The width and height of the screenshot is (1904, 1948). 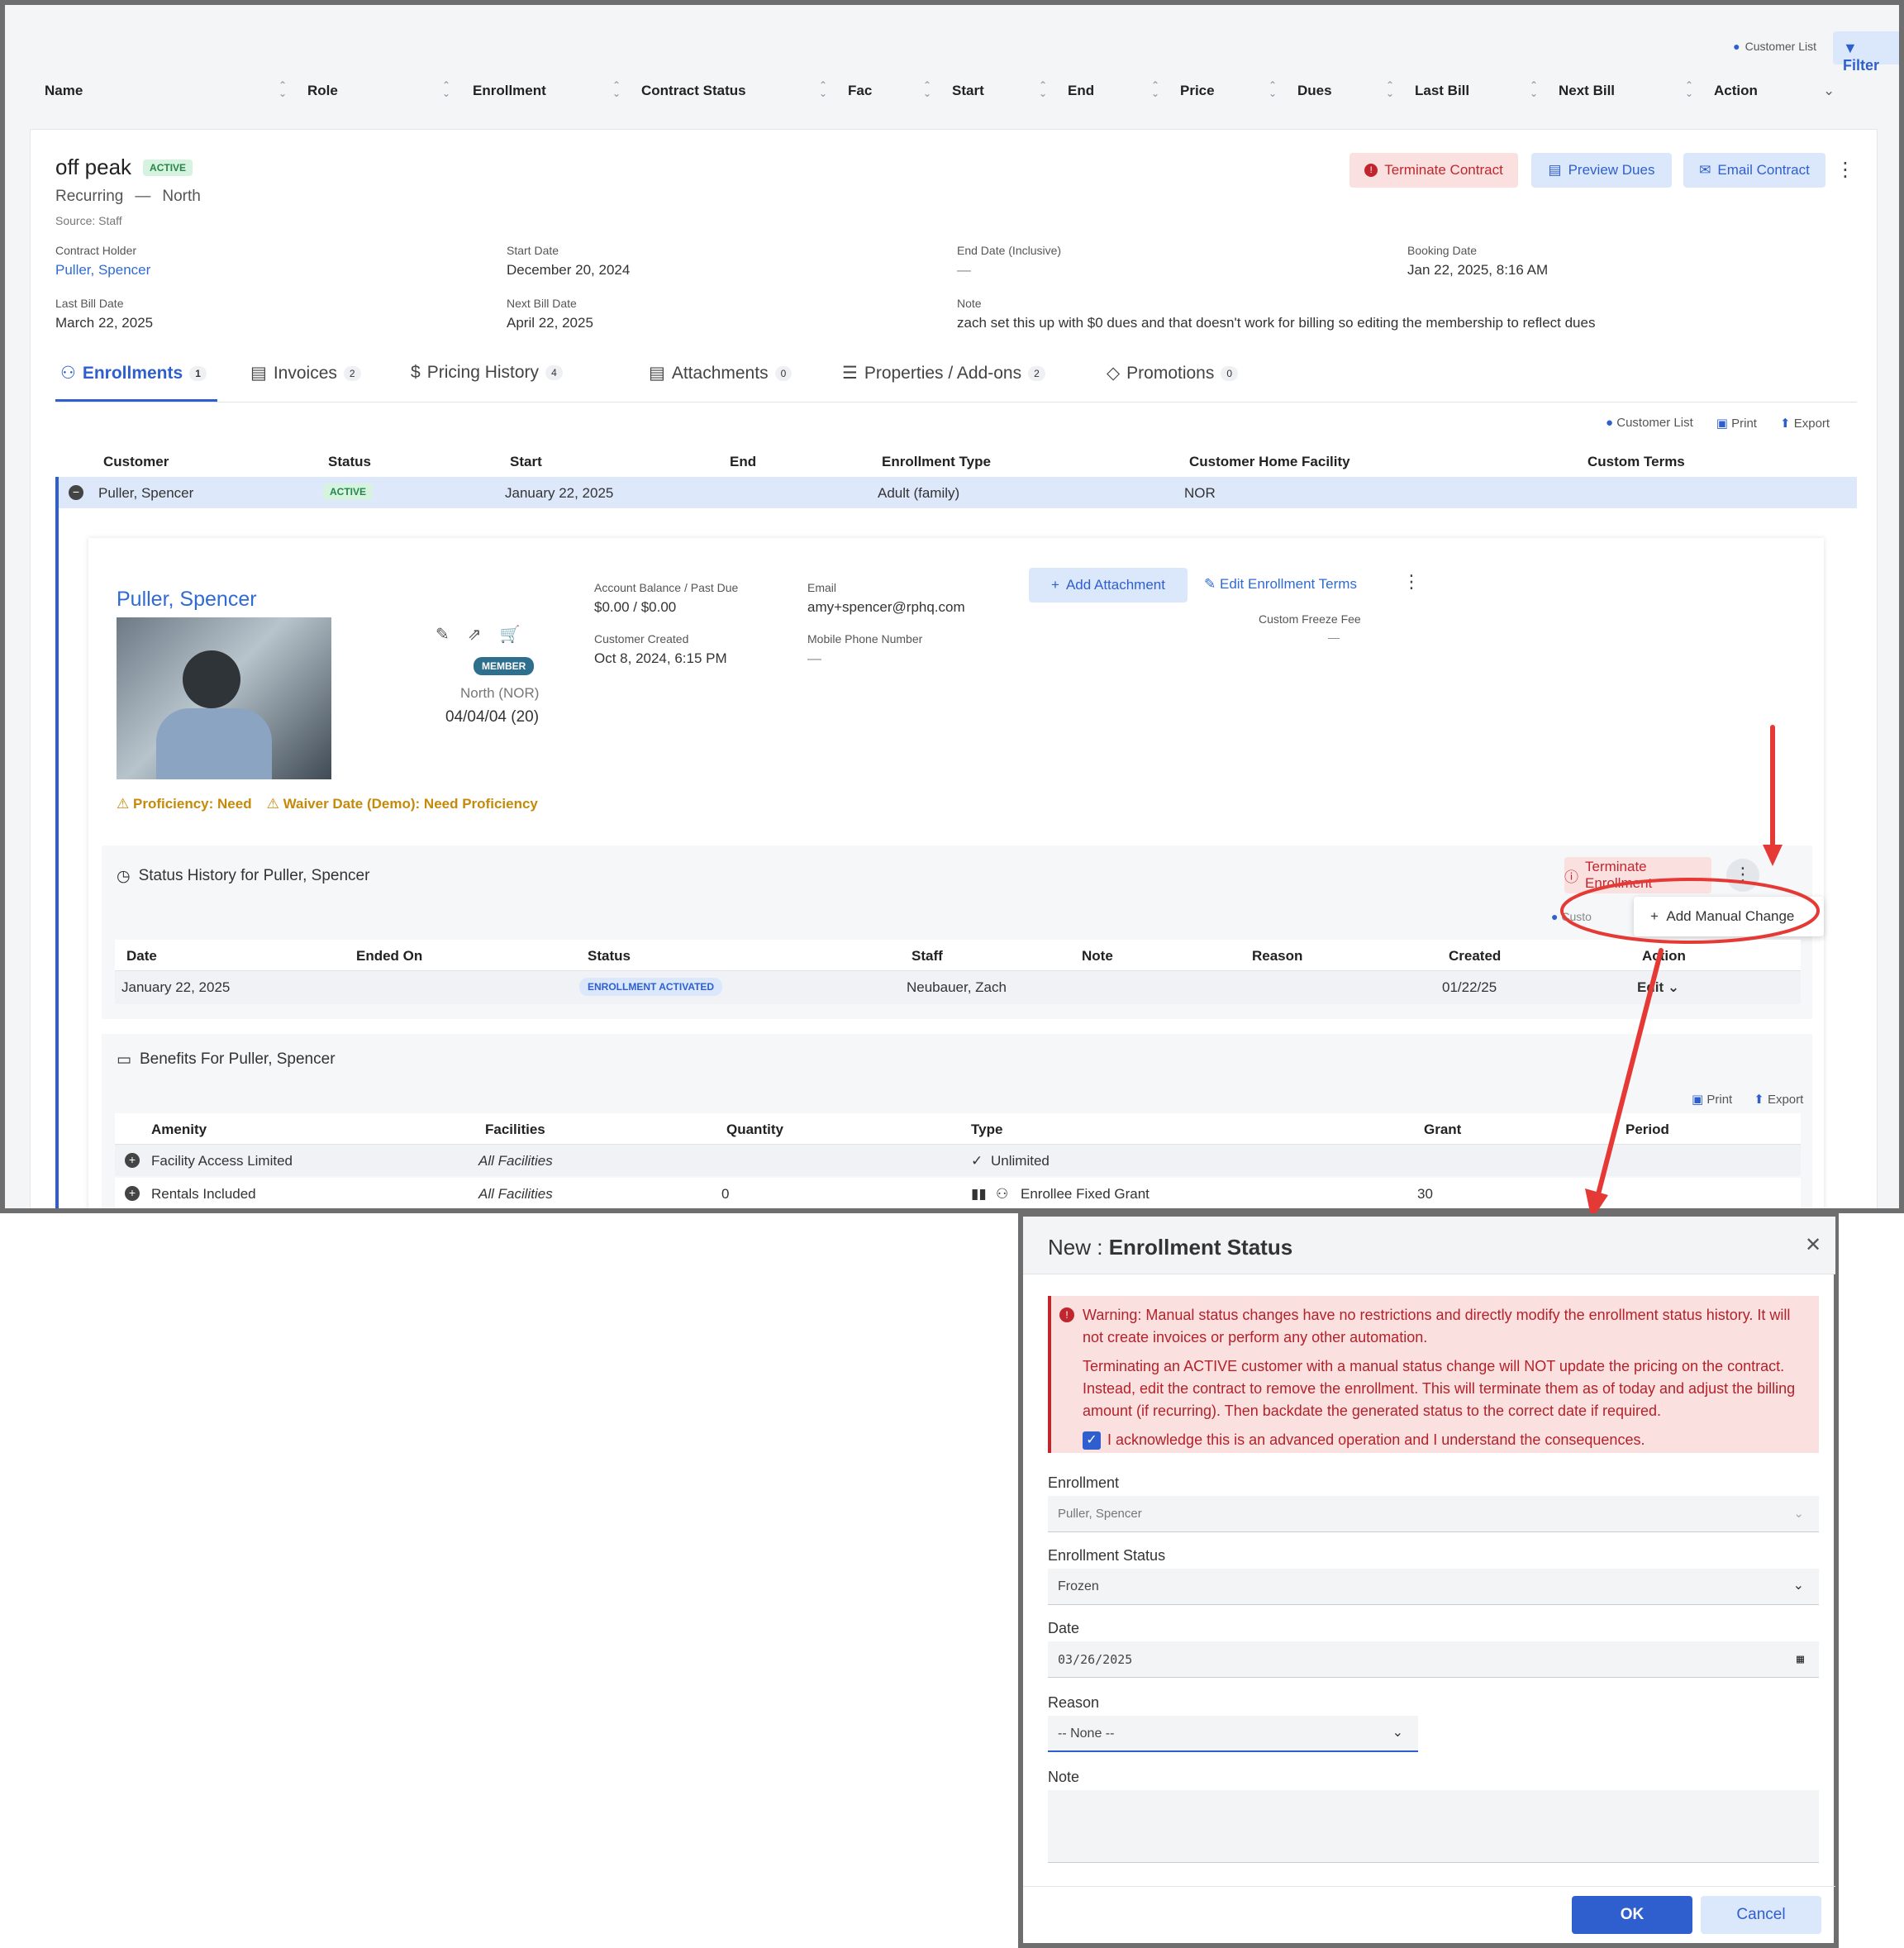 What do you see at coordinates (1433, 1587) in the screenshot?
I see `enrollment-status-select: Frozen ⌄` at bounding box center [1433, 1587].